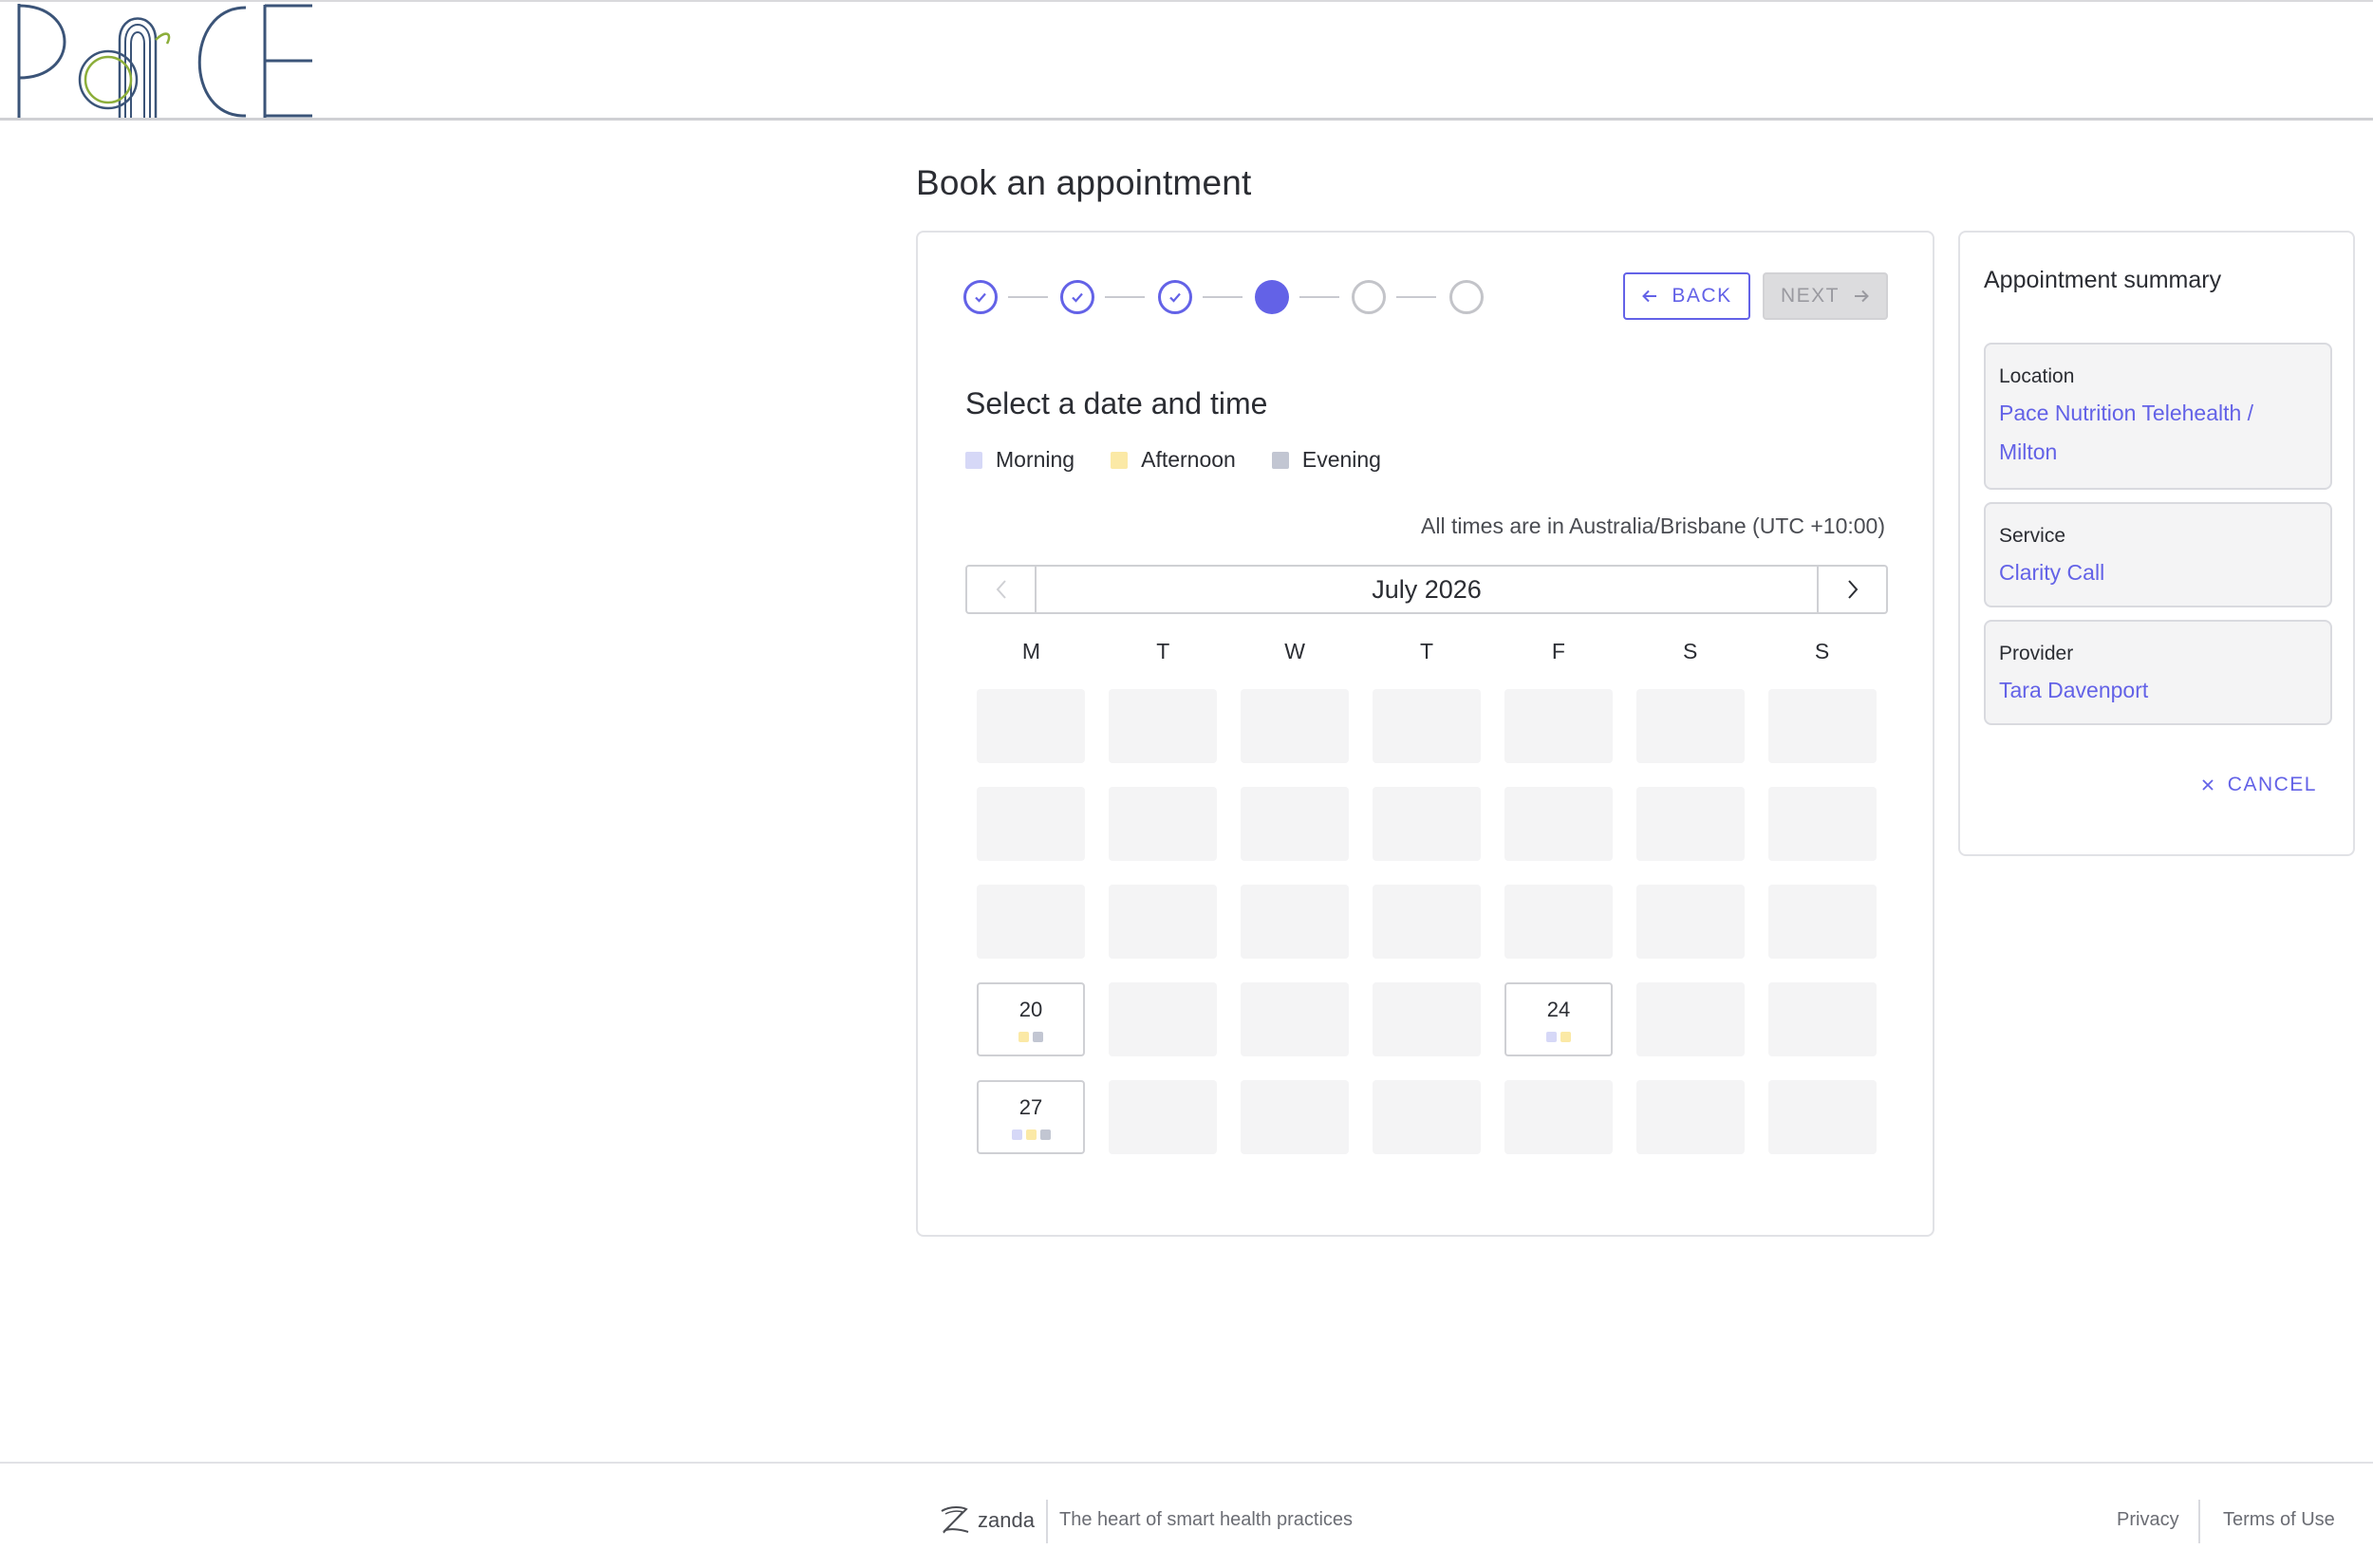  I want to click on calendar-day-available: 20, so click(1031, 1019).